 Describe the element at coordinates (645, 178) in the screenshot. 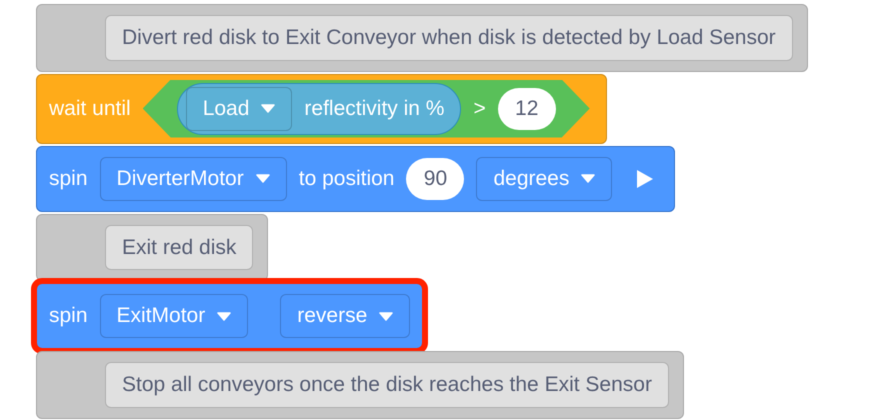

I see `play-icon` at that location.